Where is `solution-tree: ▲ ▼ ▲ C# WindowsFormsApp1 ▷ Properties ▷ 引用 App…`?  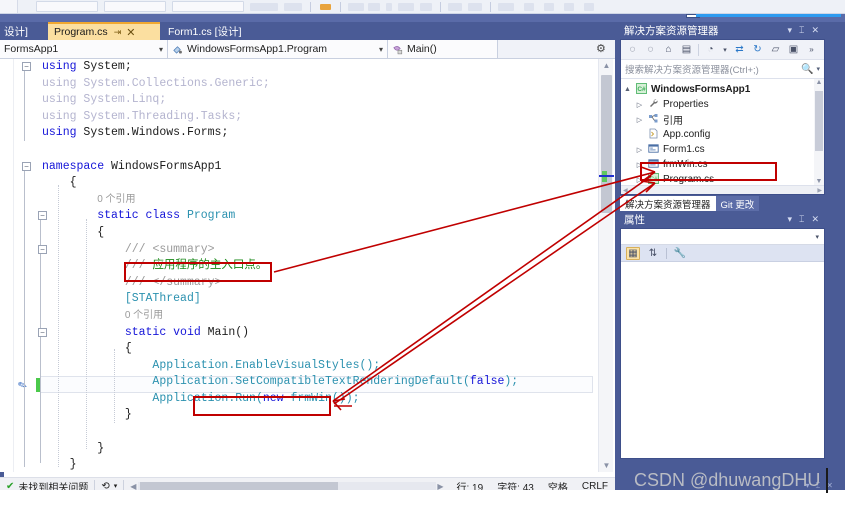
solution-tree: ▲ ▼ ▲ C# WindowsFormsApp1 ▷ Properties ▷ 引用 App… is located at coordinates (722, 132).